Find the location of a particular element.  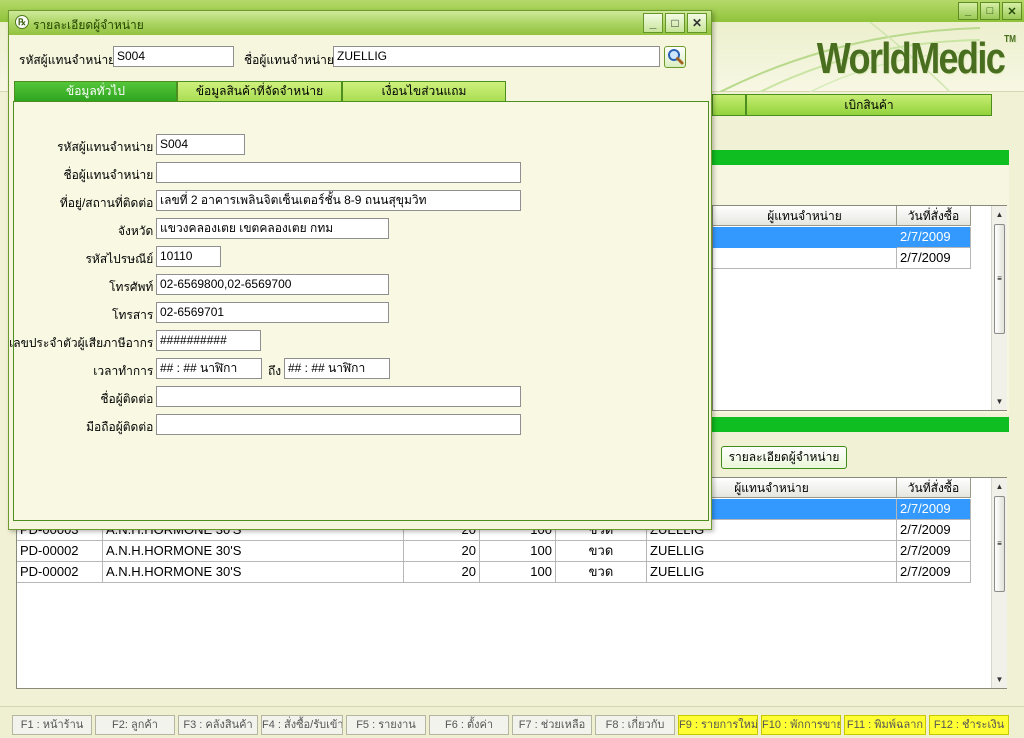

worldmedic-logo: WorldMedicTM is located at coordinates (916, 58).